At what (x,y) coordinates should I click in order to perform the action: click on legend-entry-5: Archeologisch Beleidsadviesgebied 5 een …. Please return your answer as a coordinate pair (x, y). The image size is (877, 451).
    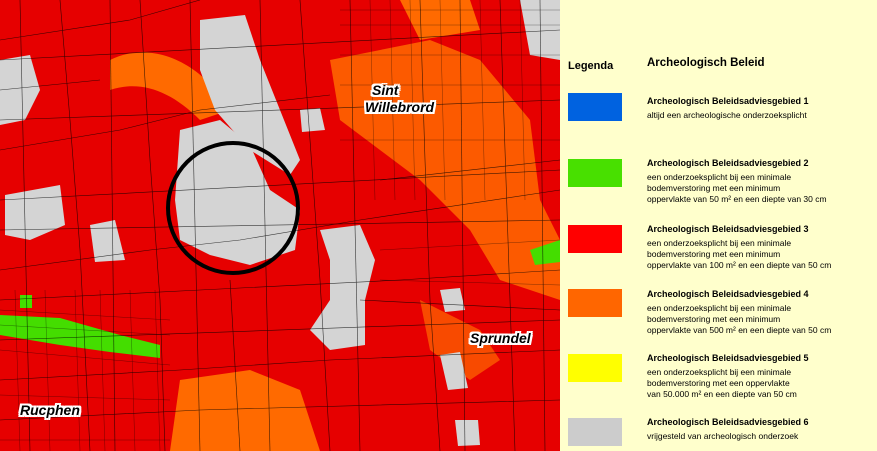
    Looking at the image, I should click on (760, 376).